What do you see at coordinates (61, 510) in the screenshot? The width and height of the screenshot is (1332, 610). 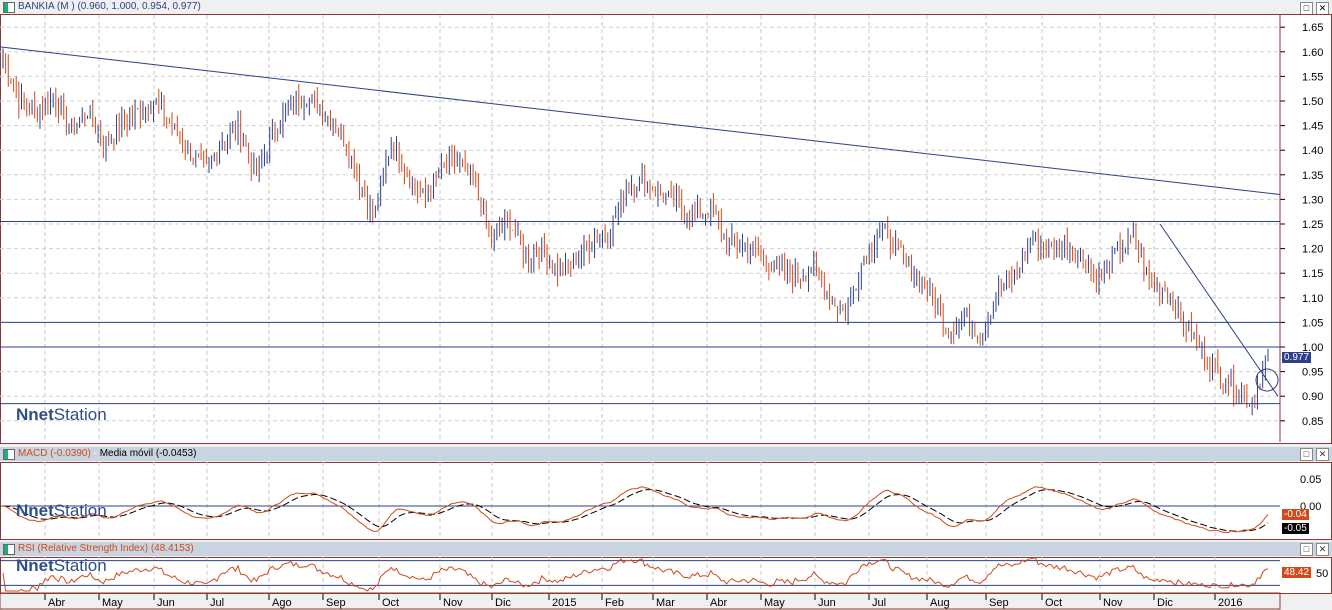 I see `netstation-watermark-macd: NnetStation` at bounding box center [61, 510].